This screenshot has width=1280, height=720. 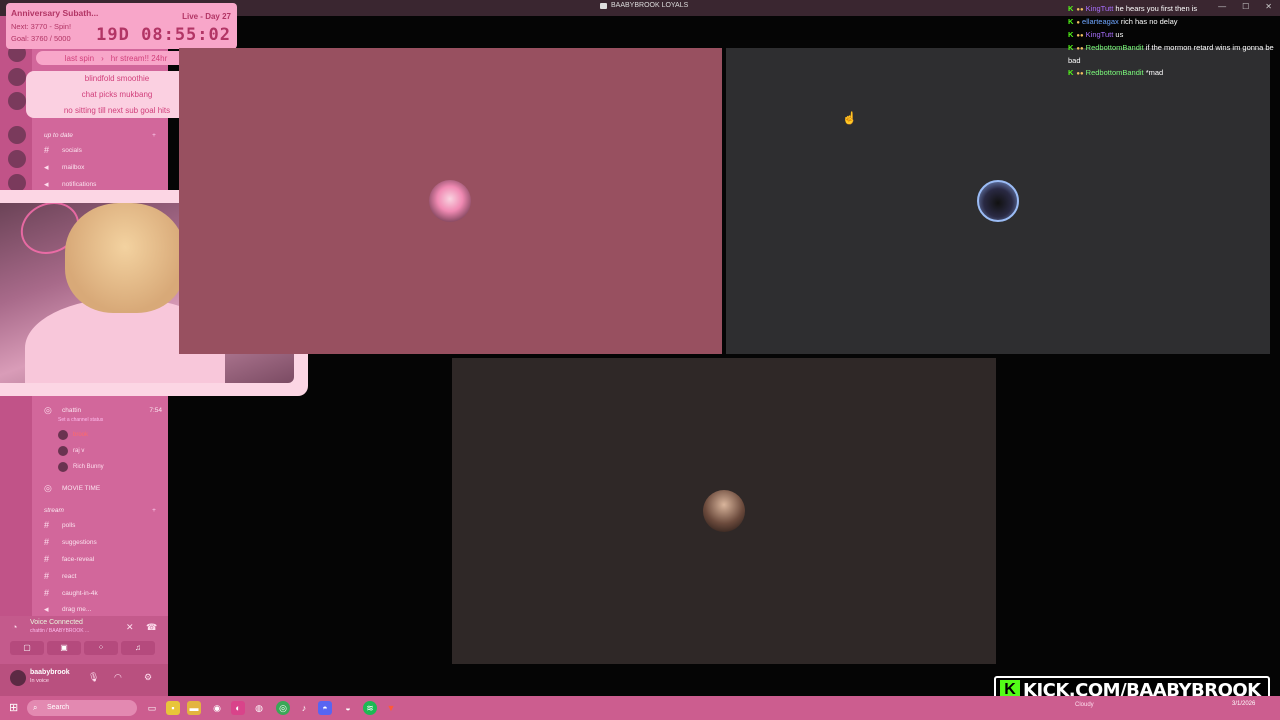 What do you see at coordinates (152, 708) in the screenshot?
I see `task-view-icon: ▭` at bounding box center [152, 708].